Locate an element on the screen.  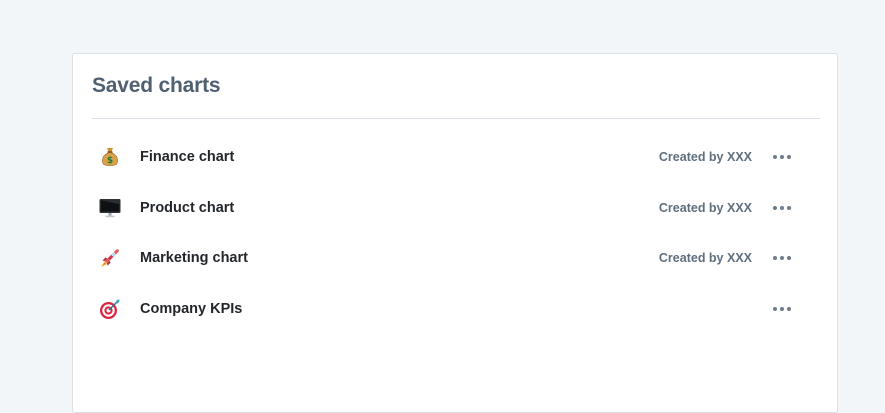
chart-name: Finance chart is located at coordinates (187, 157).